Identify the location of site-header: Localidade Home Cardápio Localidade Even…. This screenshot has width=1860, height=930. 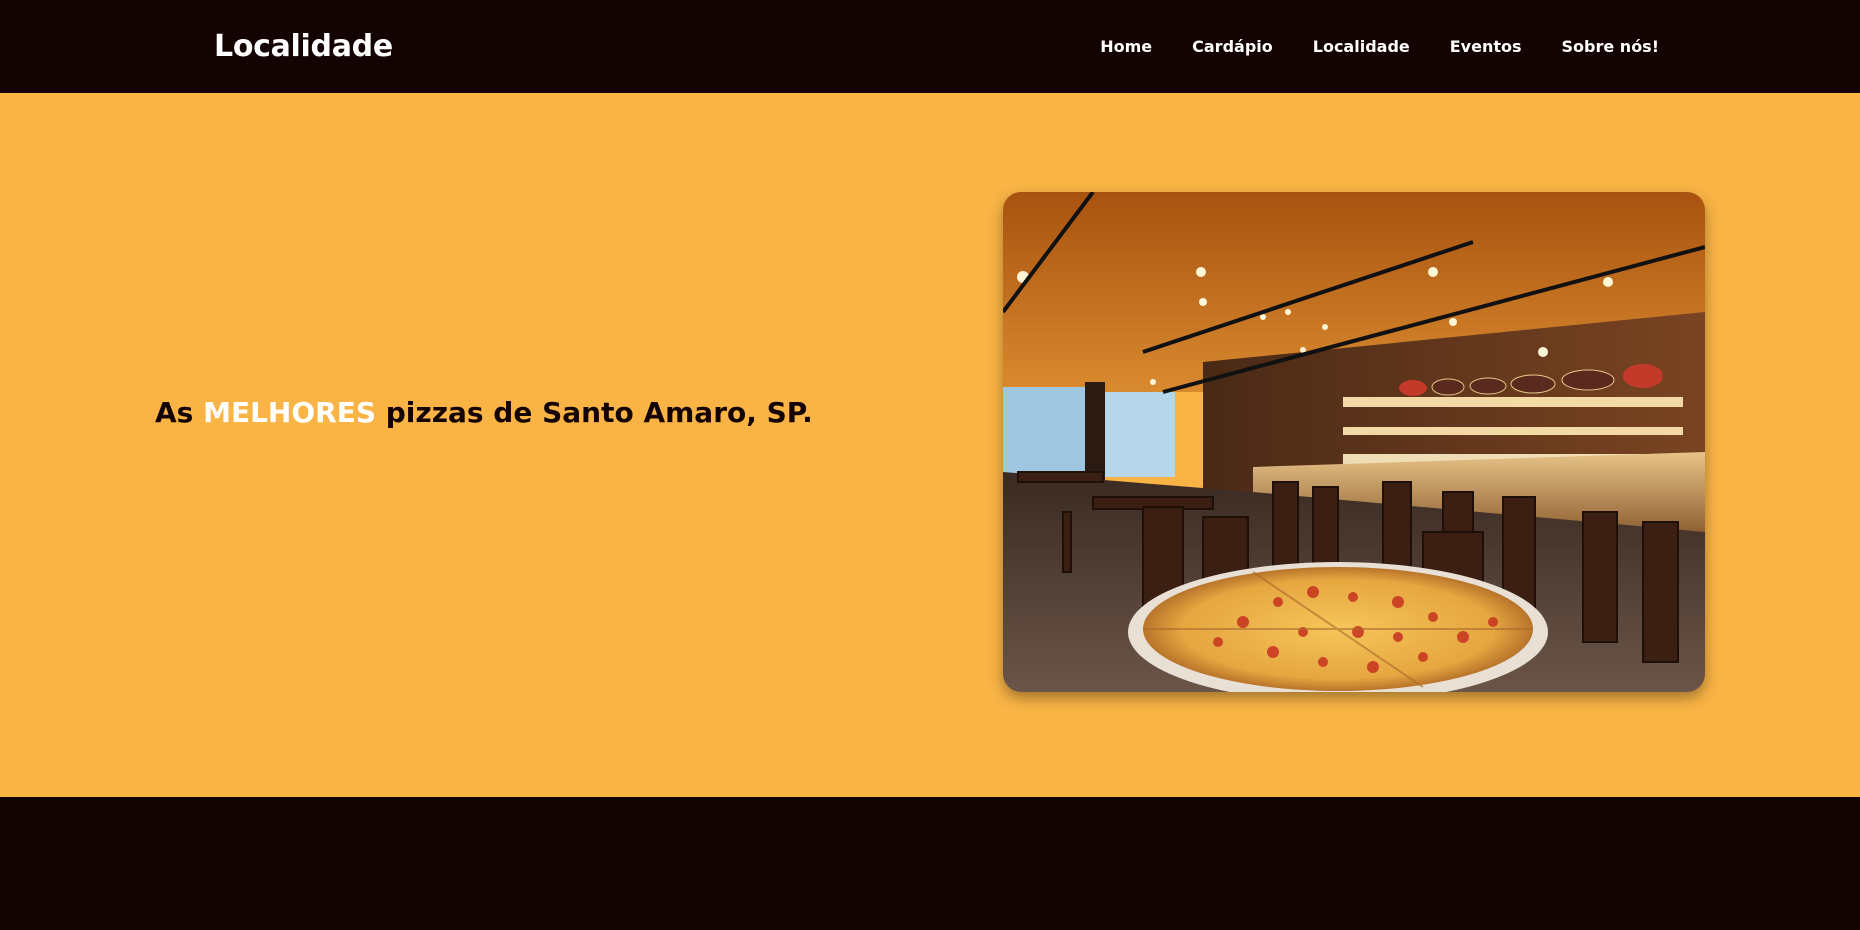
(930, 46).